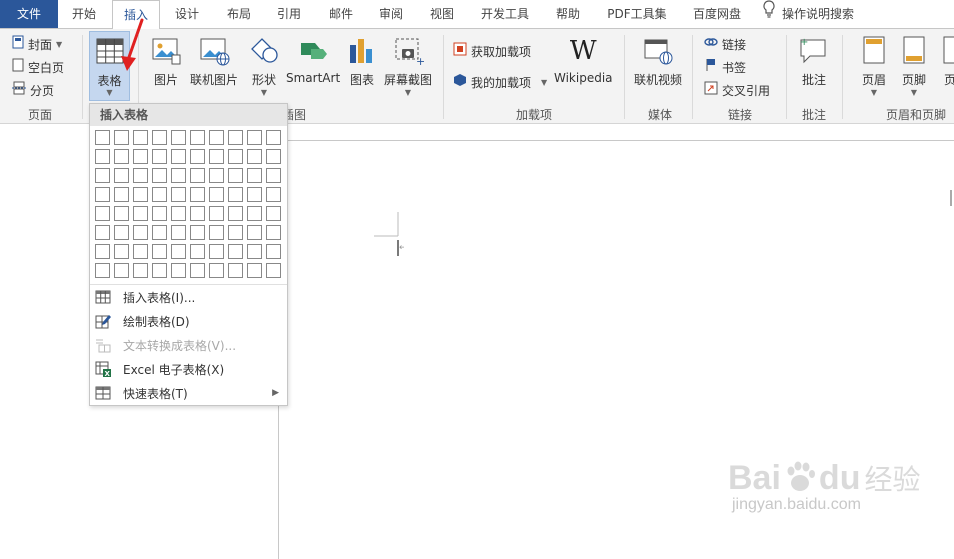 Image resolution: width=954 pixels, height=559 pixels. What do you see at coordinates (264, 66) in the screenshot?
I see `shapes-button: 形状 ▼` at bounding box center [264, 66].